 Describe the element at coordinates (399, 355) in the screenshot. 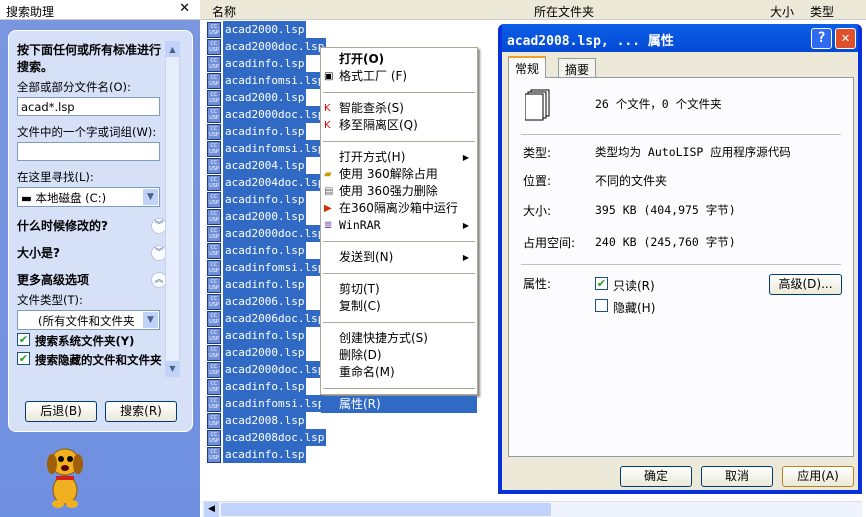

I see `menu-delete: 删除(D)` at that location.